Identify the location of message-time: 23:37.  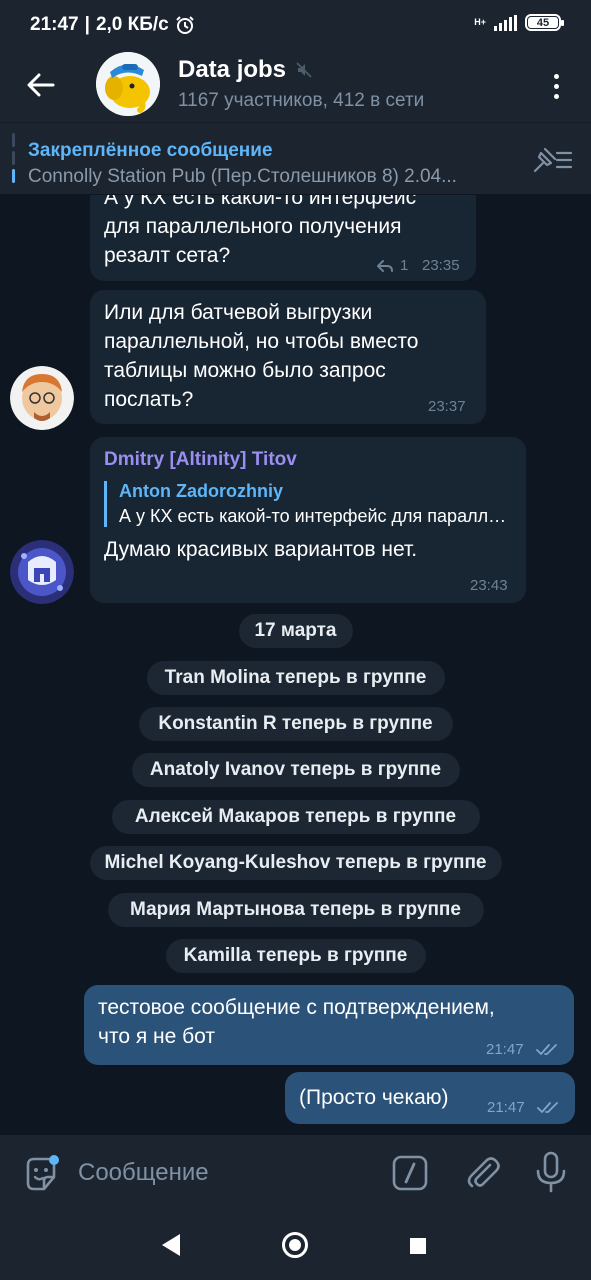
(447, 406).